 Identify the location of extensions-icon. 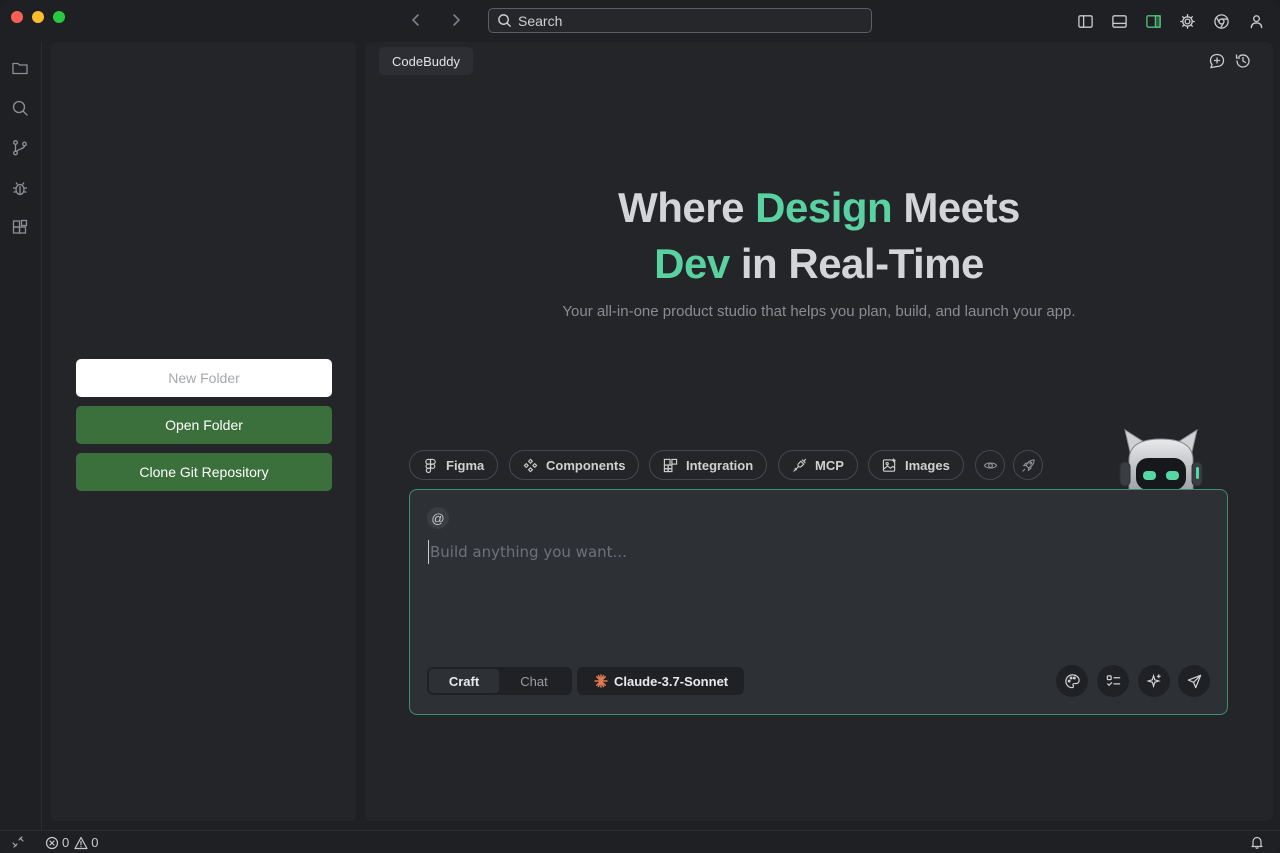
(21, 229).